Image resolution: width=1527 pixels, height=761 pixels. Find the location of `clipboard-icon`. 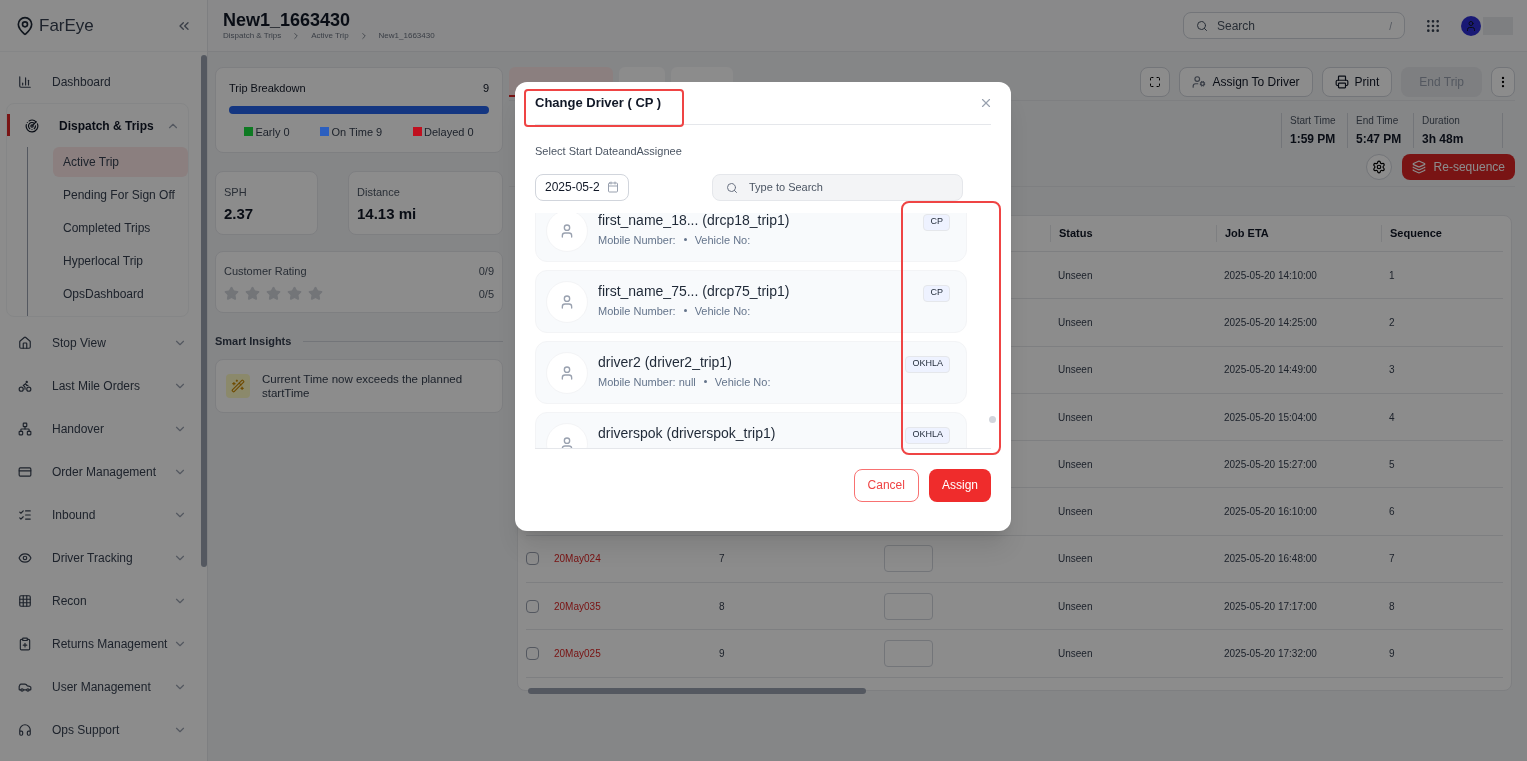

clipboard-icon is located at coordinates (25, 643).